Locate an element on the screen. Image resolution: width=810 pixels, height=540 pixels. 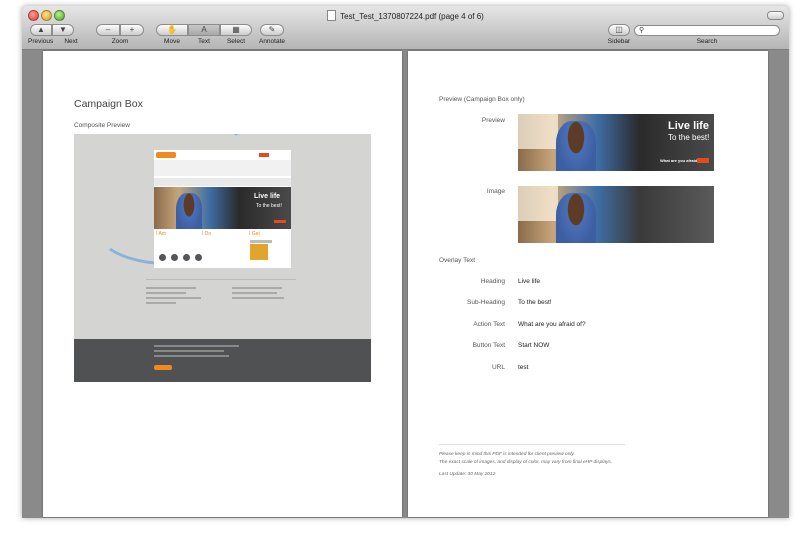
field-label-button-text: Button Text is located at coordinates (488, 345).